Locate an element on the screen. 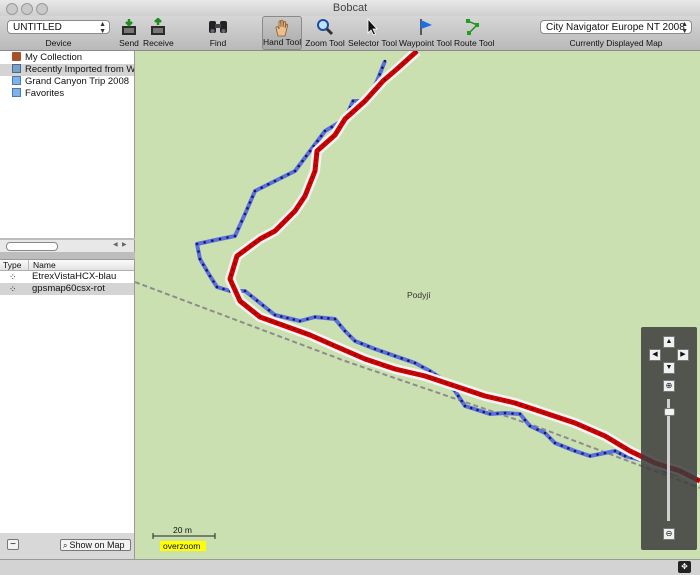 Image resolution: width=700 pixels, height=575 pixels. scale-label: 20 m is located at coordinates (182, 530).